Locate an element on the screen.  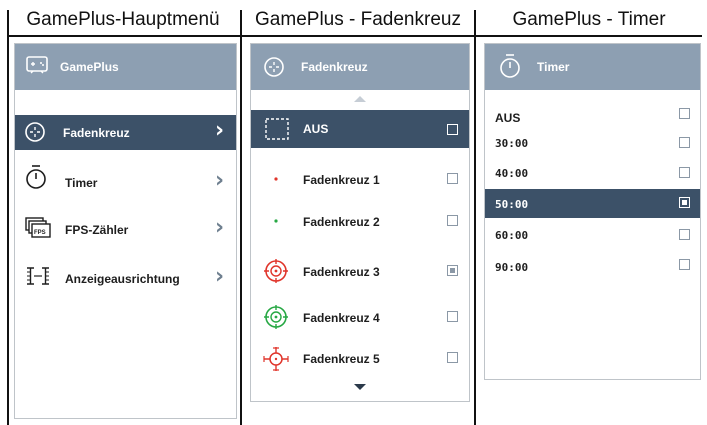
timer-item-aus: AUS is located at coordinates (592, 118).